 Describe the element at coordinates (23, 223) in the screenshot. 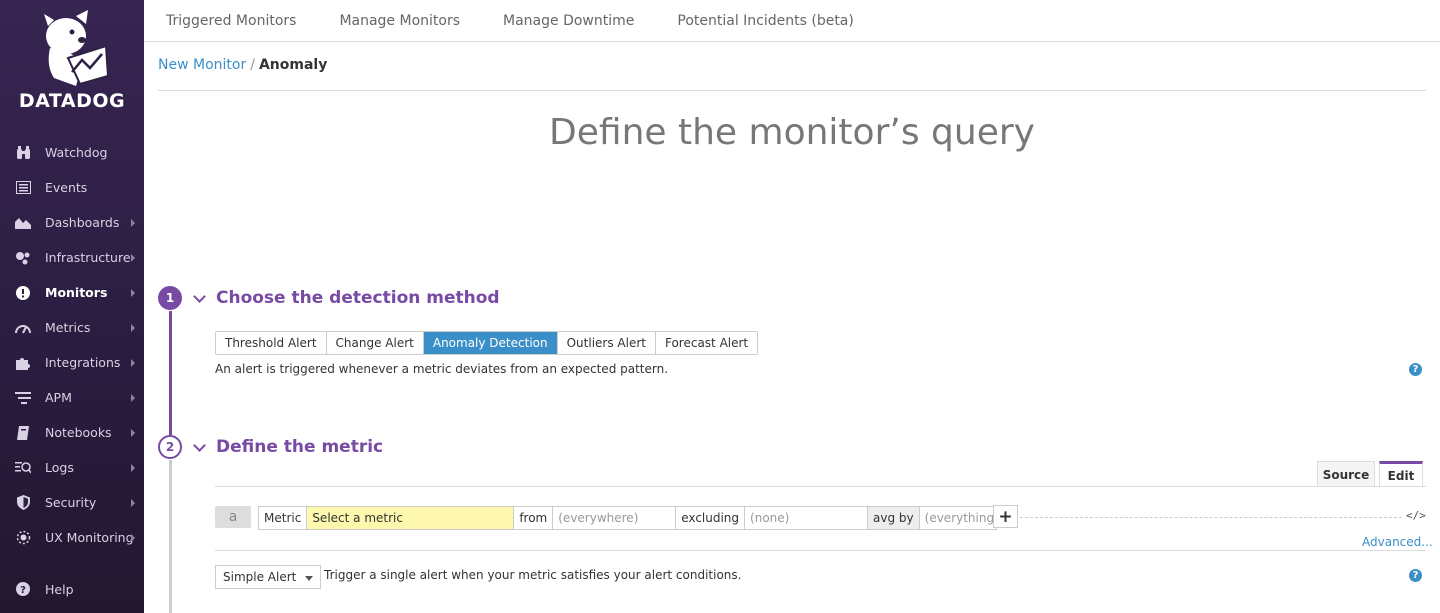

I see `area-chart-icon` at that location.